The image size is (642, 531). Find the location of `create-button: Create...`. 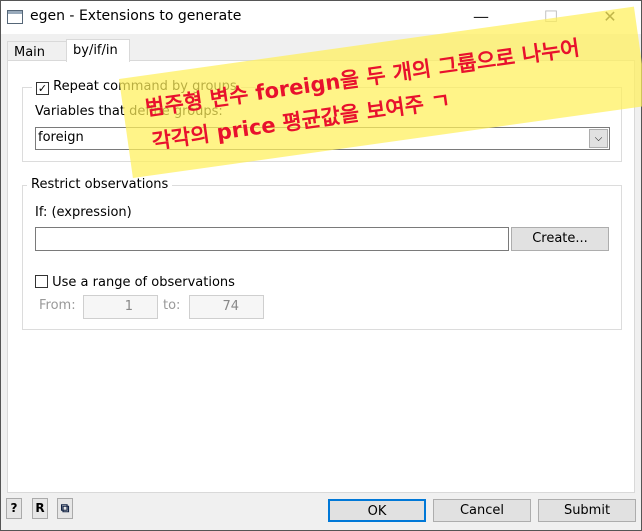

create-button: Create... is located at coordinates (560, 239).